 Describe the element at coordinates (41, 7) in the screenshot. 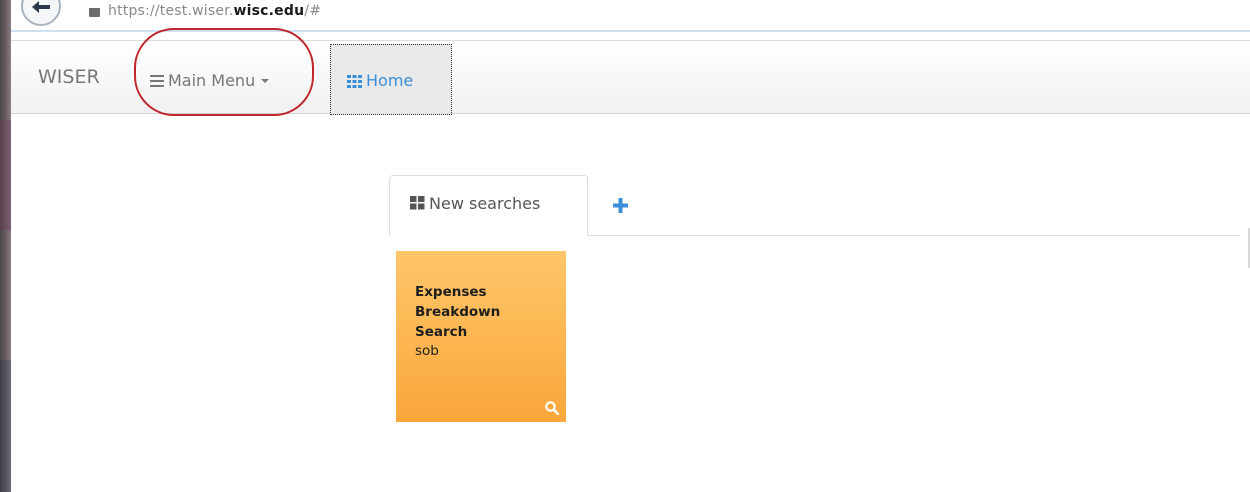

I see `back-arrow-icon` at that location.